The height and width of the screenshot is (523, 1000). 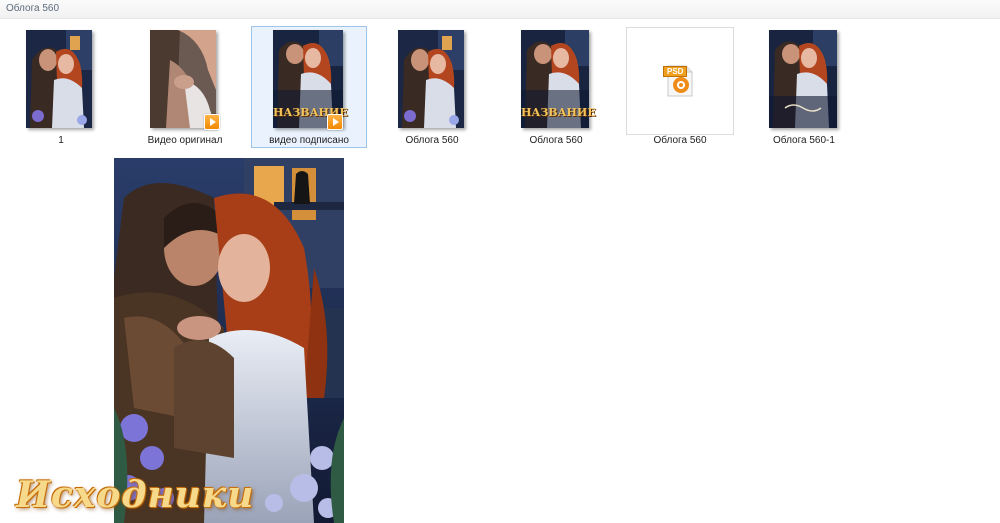 What do you see at coordinates (61, 140) in the screenshot?
I see `file-label: 1` at bounding box center [61, 140].